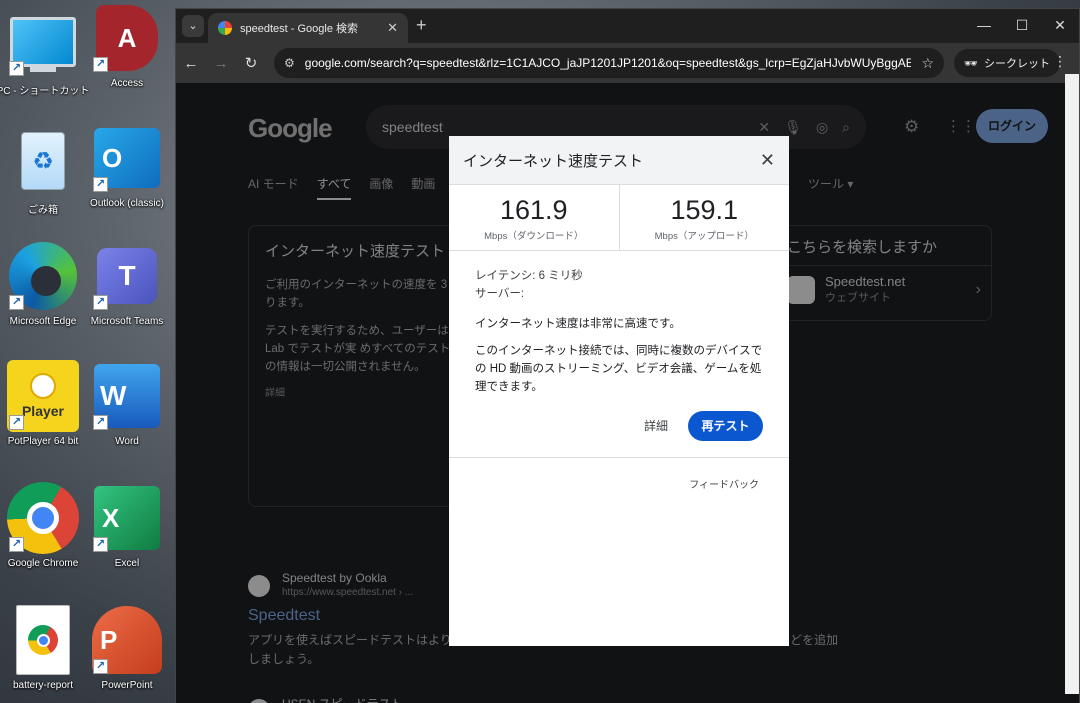  What do you see at coordinates (43, 685) in the screenshot?
I see `desktop-icon-label: battery-report` at bounding box center [43, 685].